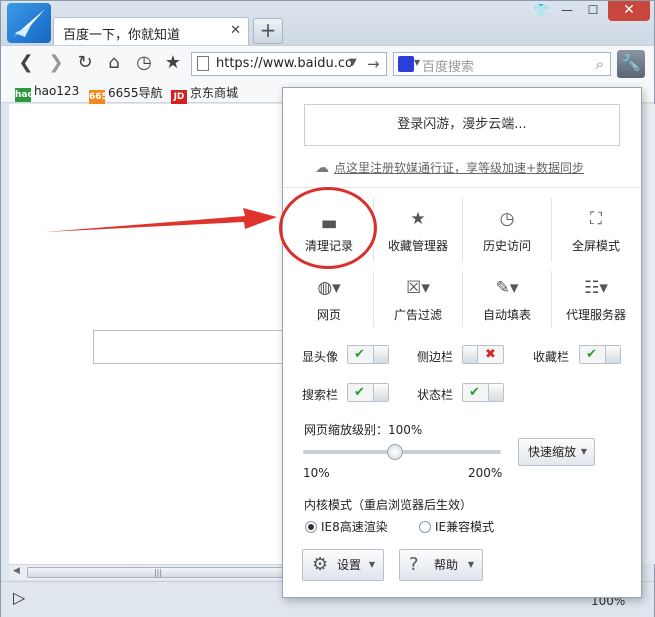  I want to click on help-button: ? 帮助 ▼, so click(441, 565).